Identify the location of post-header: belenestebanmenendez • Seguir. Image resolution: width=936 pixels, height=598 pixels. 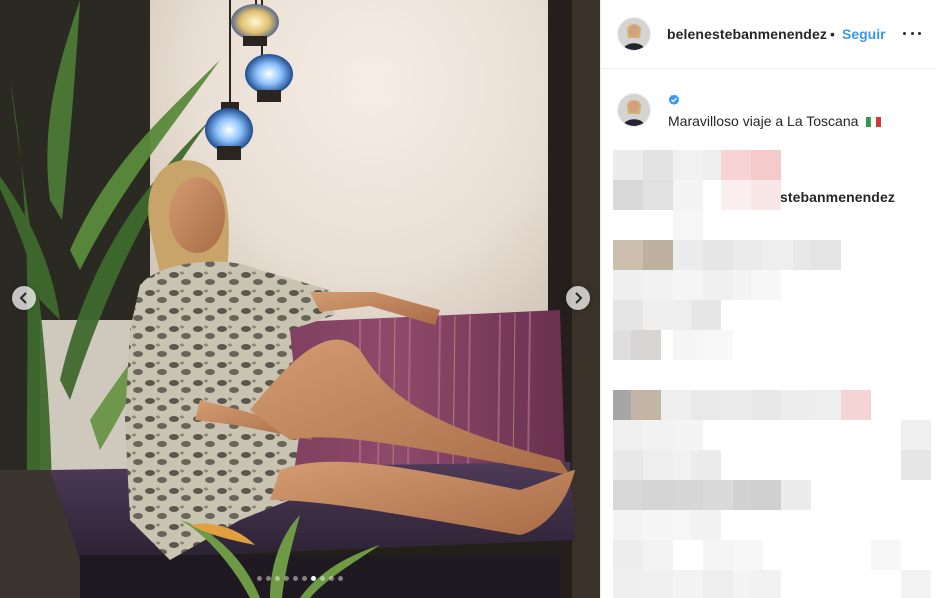
(768, 34).